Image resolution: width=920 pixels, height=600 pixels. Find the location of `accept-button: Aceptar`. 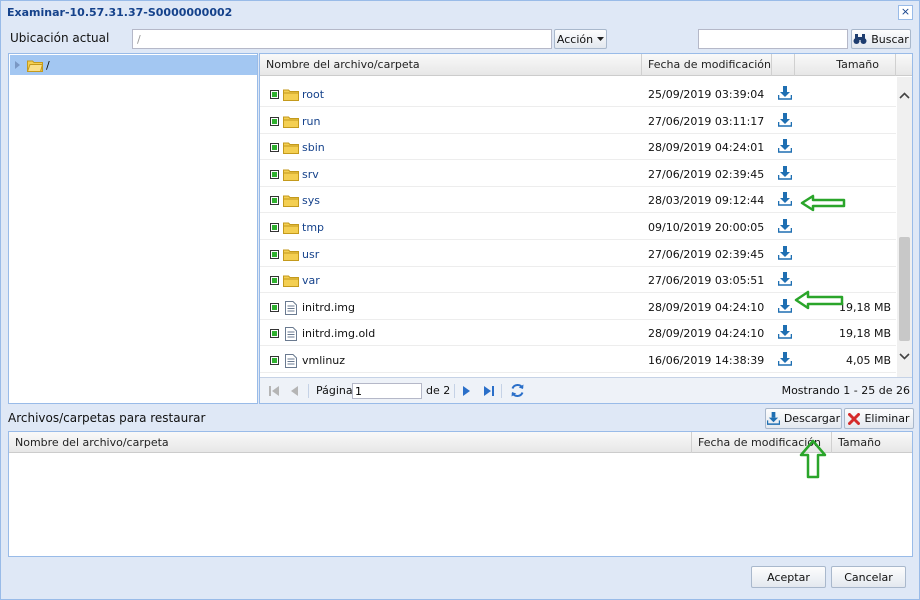

accept-button: Aceptar is located at coordinates (788, 577).